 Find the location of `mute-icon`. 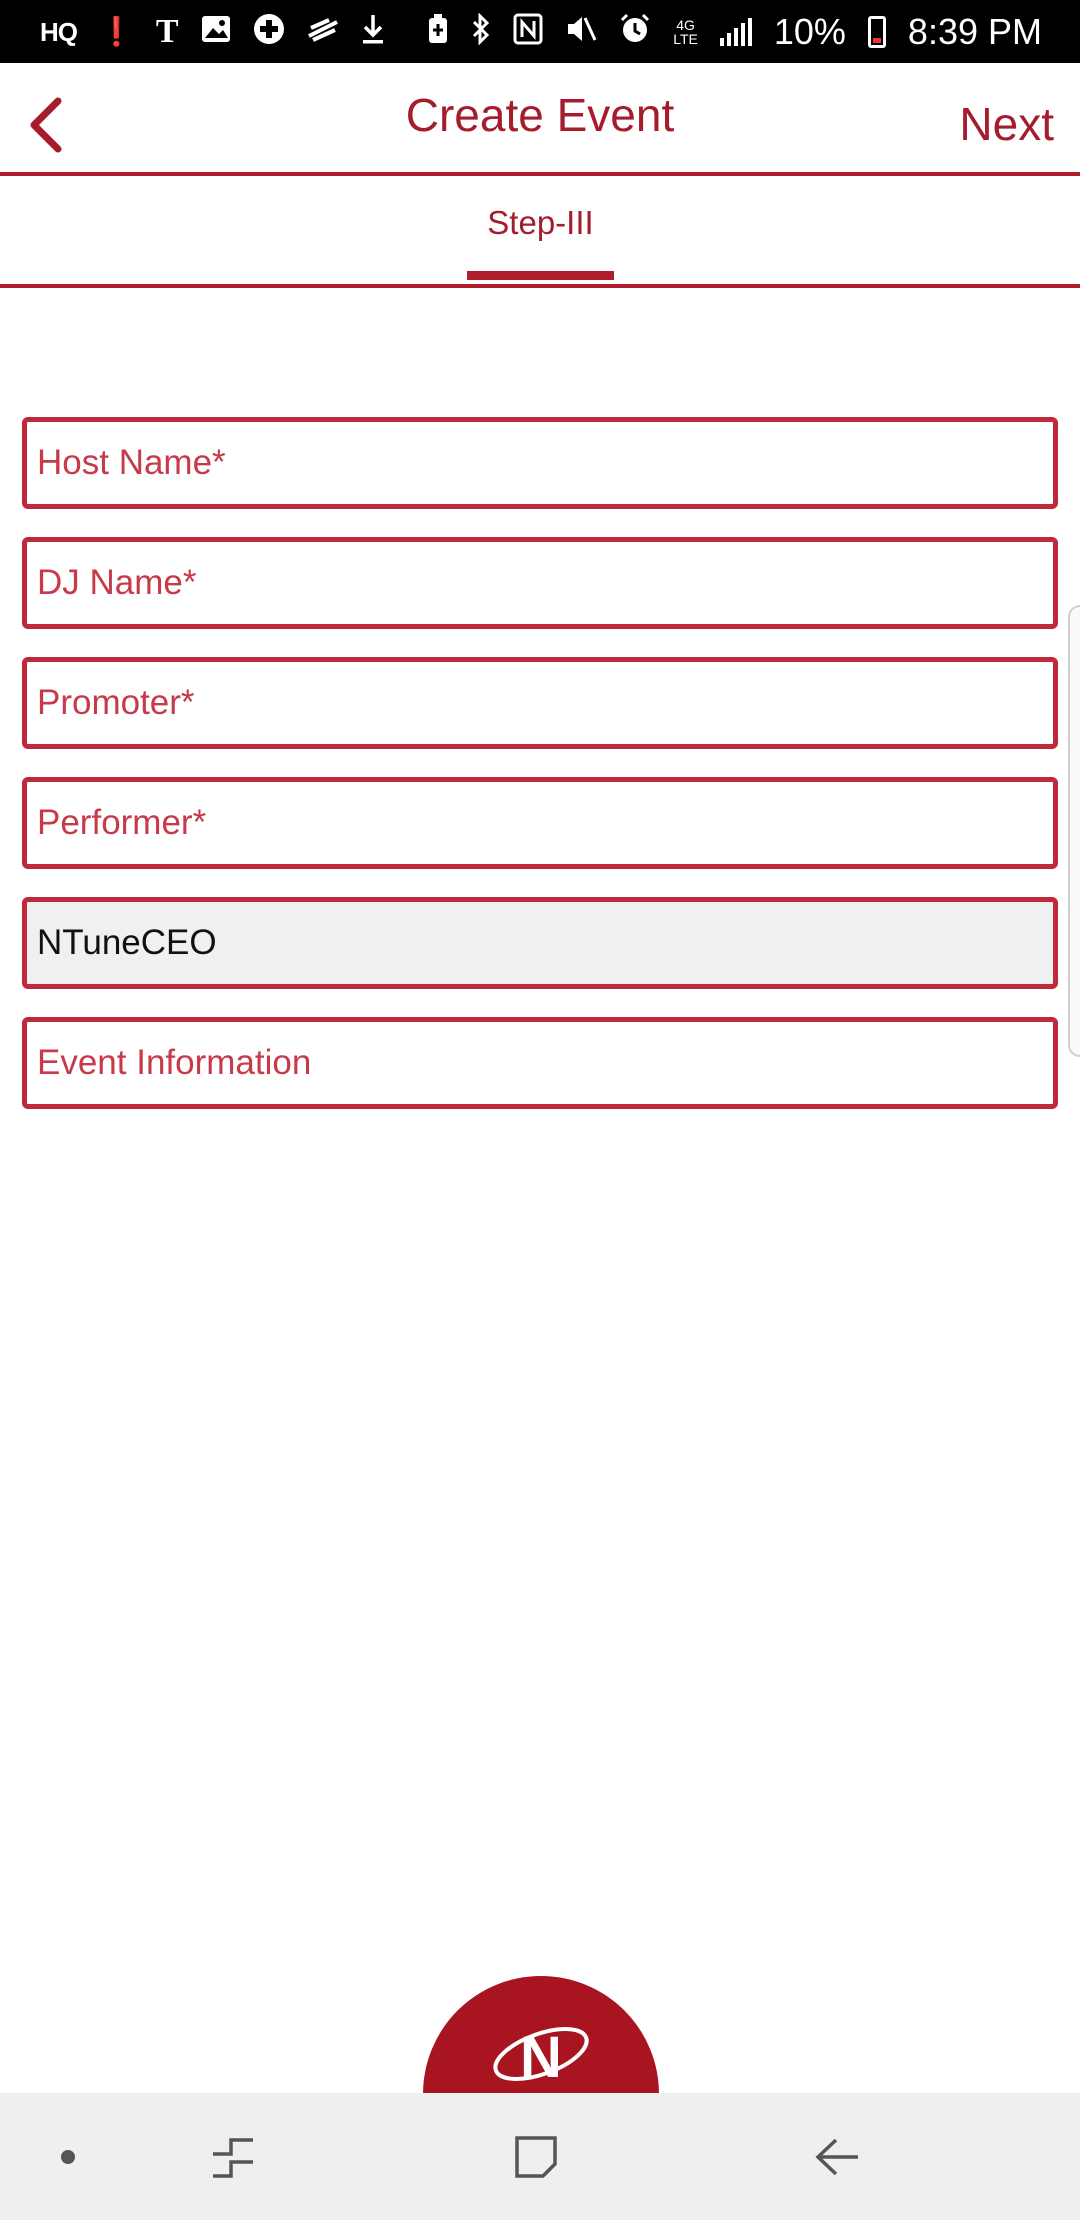

mute-icon is located at coordinates (581, 31).